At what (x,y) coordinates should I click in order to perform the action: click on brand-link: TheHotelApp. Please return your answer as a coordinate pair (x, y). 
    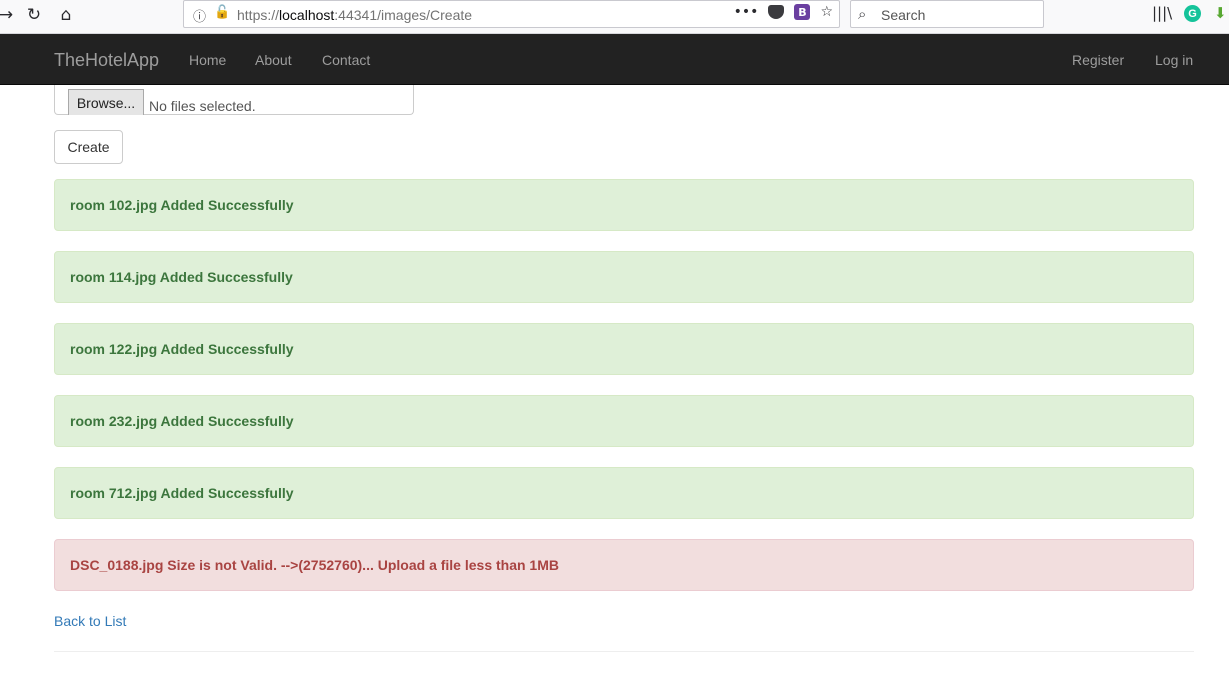
    Looking at the image, I should click on (106, 60).